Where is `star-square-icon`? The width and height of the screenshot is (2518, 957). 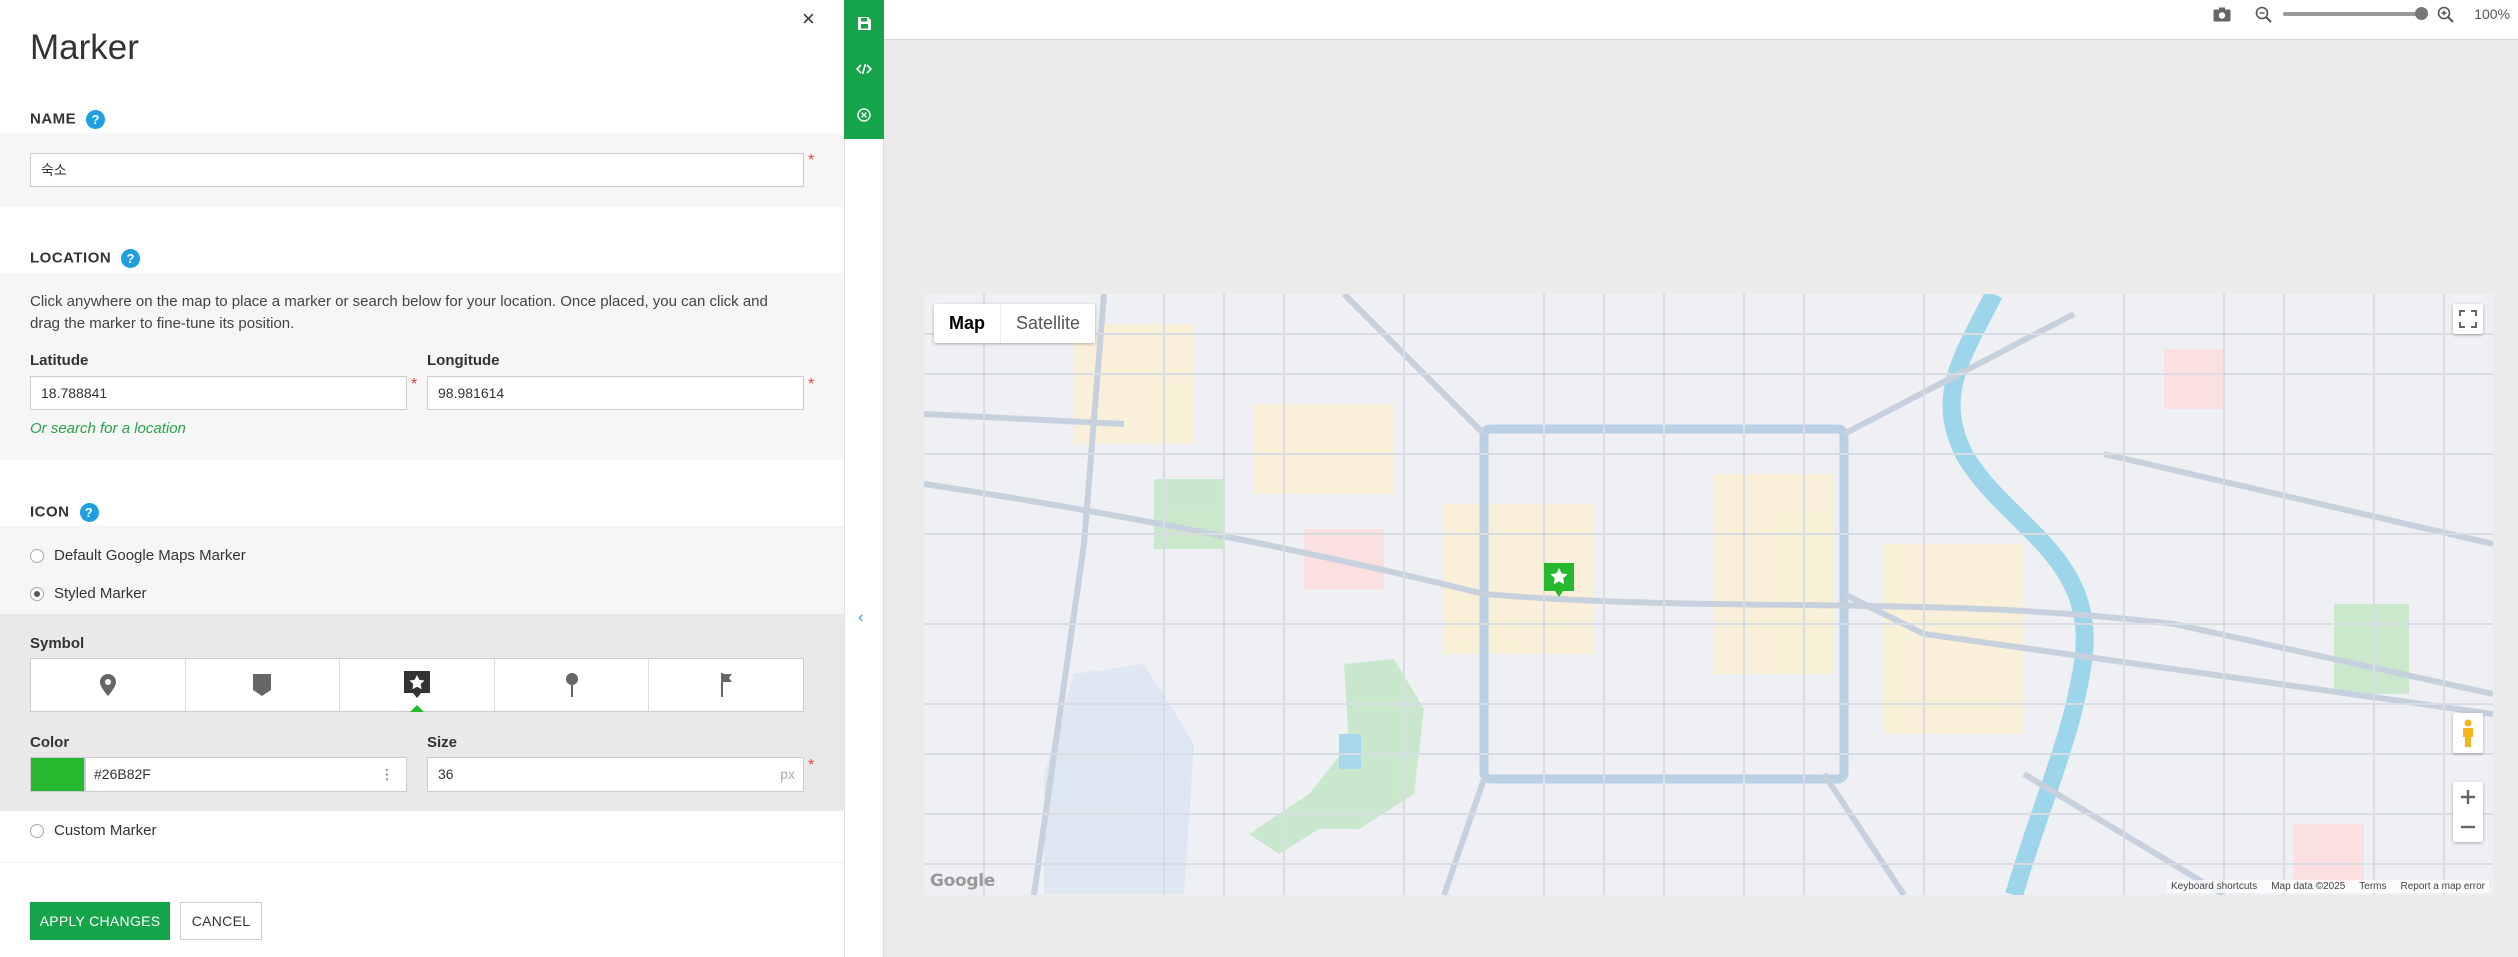
star-square-icon is located at coordinates (416, 684).